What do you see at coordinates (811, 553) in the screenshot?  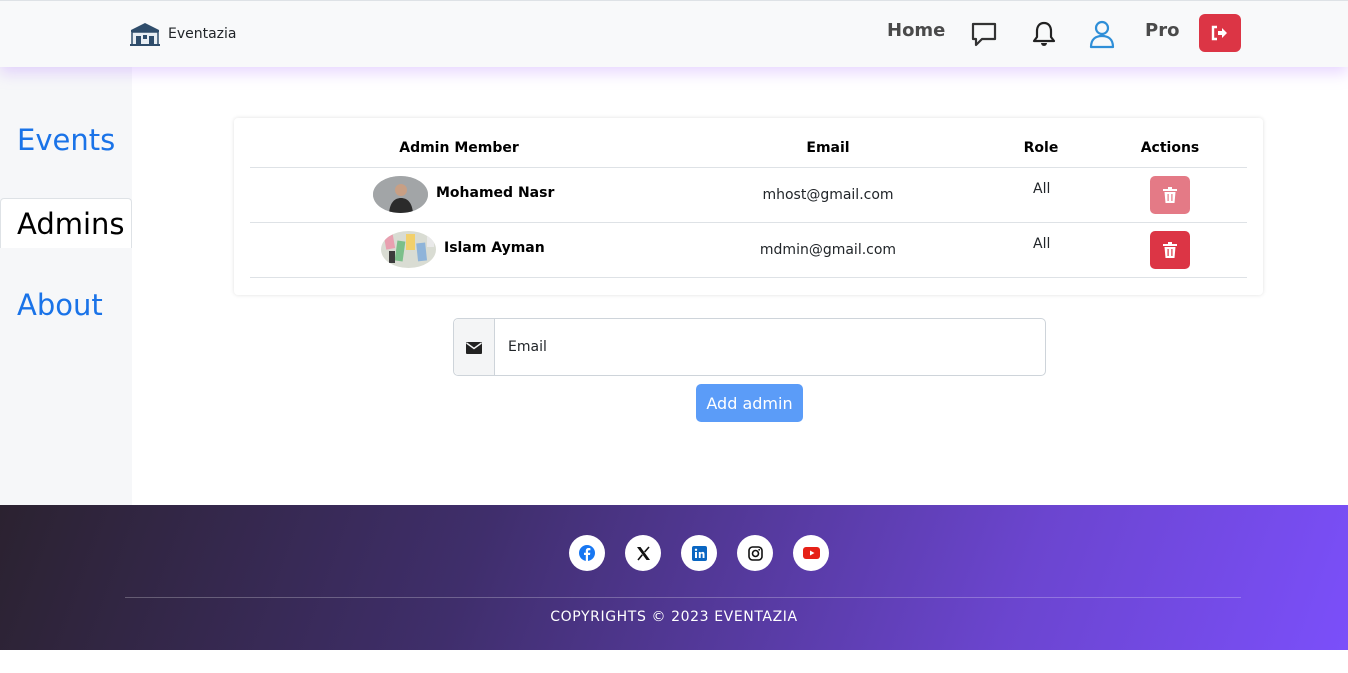 I see `youtube-icon` at bounding box center [811, 553].